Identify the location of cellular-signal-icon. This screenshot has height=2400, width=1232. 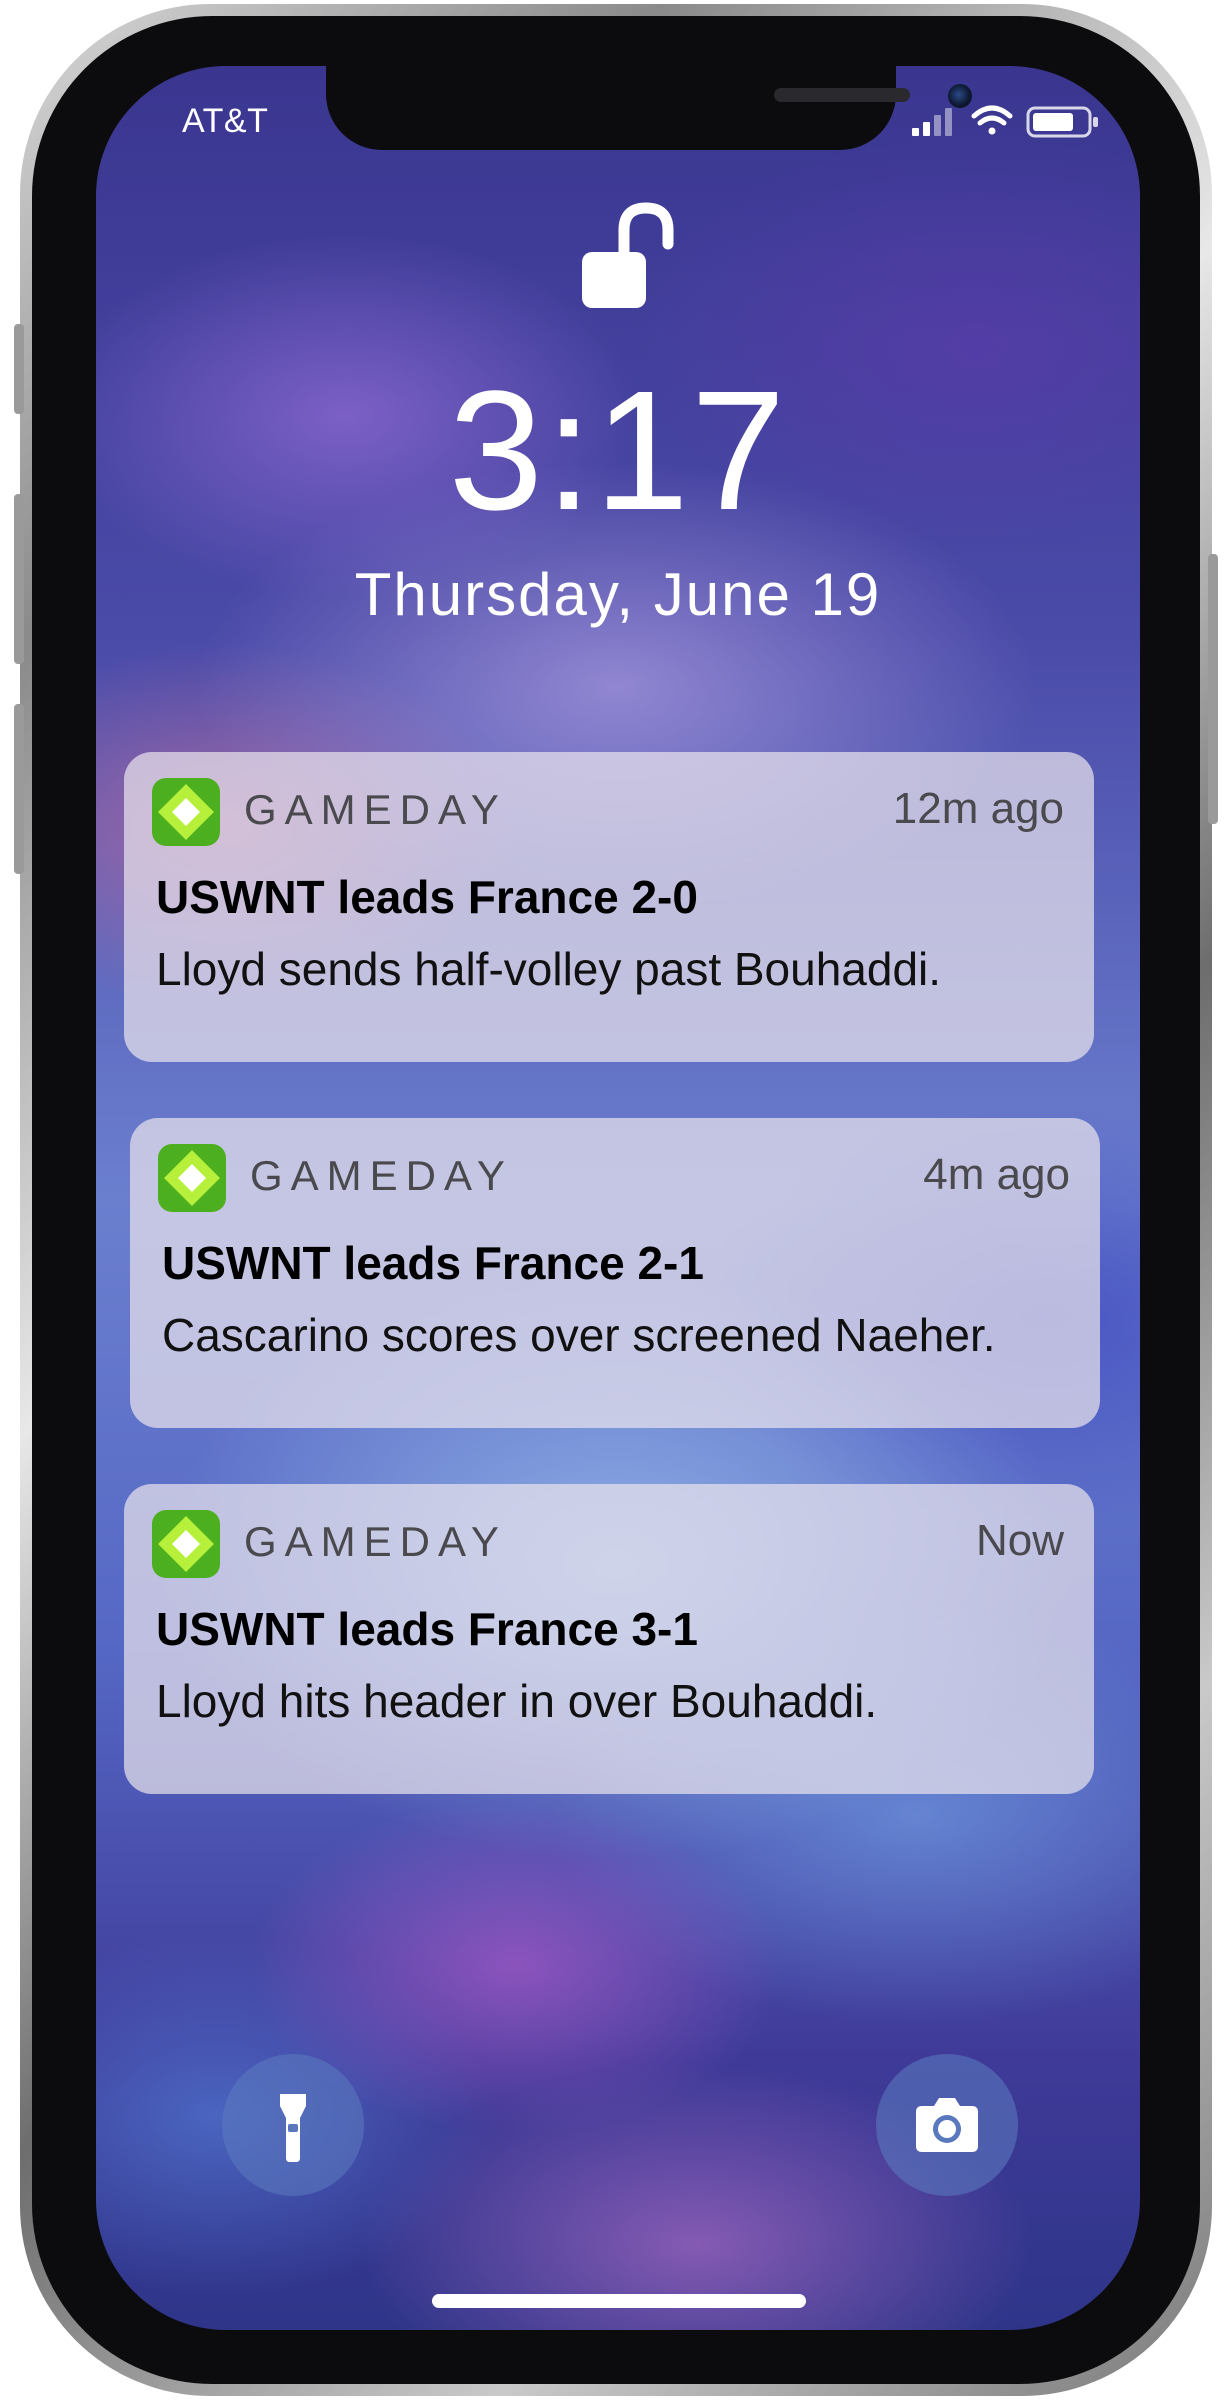
(932, 122).